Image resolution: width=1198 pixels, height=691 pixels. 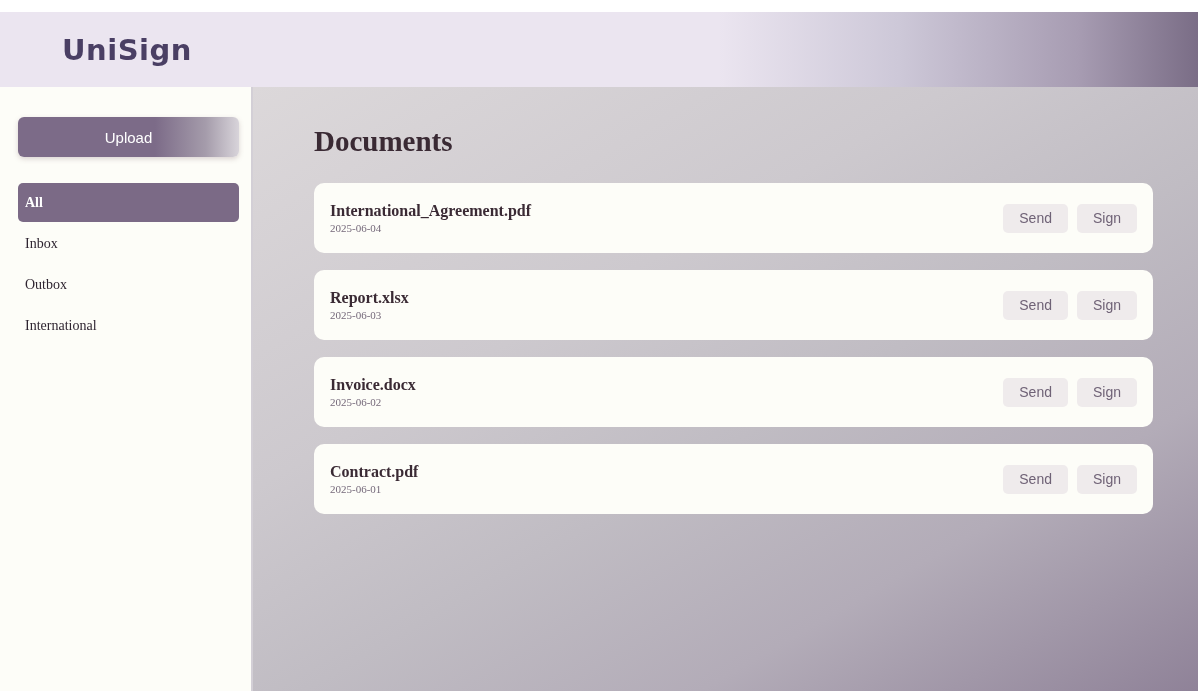 I want to click on sidebar-item: All, so click(x=128, y=202).